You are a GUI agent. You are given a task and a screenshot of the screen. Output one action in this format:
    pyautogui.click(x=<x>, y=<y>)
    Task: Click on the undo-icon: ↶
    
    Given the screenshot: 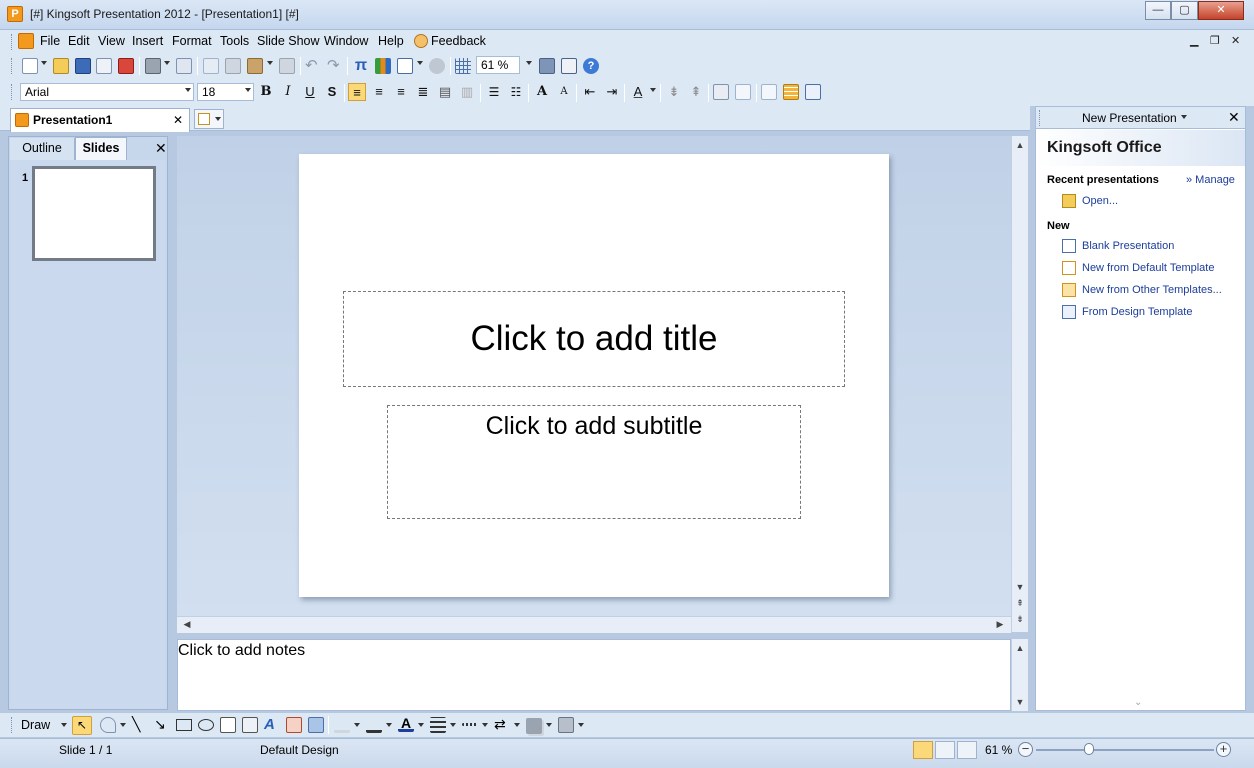 What is the action you would take?
    pyautogui.click(x=313, y=66)
    